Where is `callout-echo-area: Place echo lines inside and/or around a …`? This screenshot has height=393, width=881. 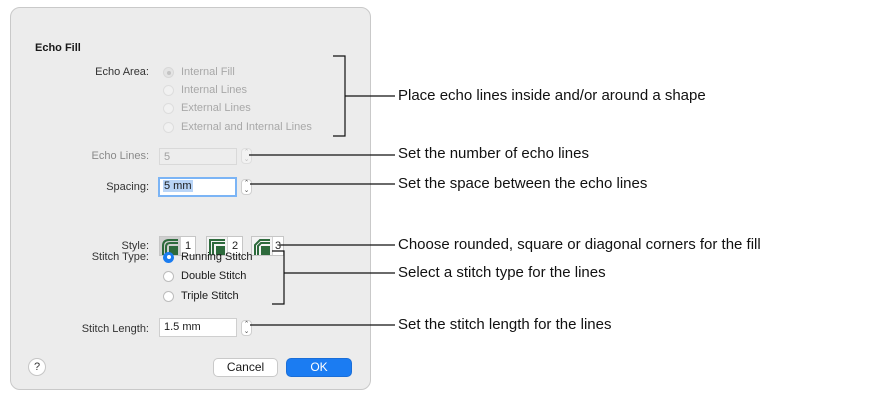
callout-echo-area: Place echo lines inside and/or around a … is located at coordinates (552, 95).